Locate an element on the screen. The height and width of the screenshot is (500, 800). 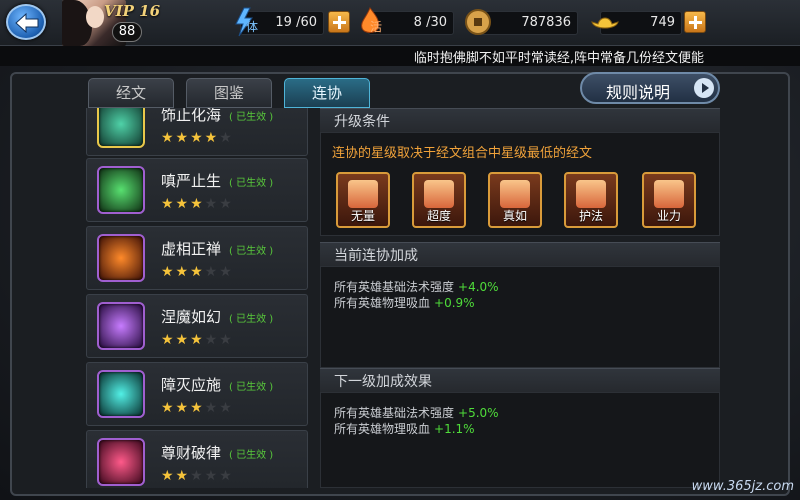
upgrade-title: 升级条件 is located at coordinates (362, 122).